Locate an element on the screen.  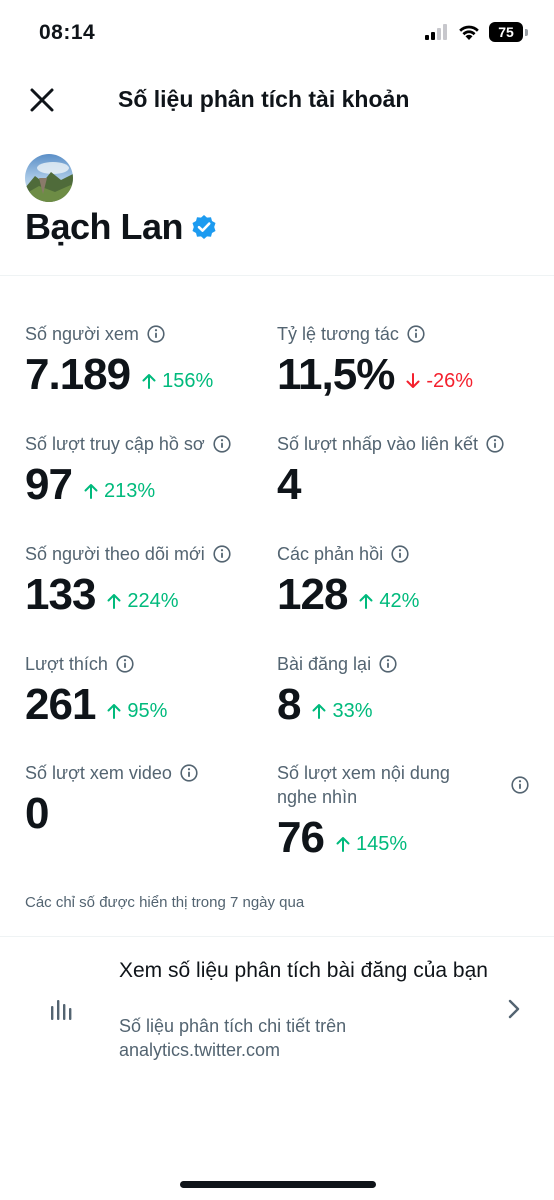
metric-change: -26% is located at coordinates (439, 381).